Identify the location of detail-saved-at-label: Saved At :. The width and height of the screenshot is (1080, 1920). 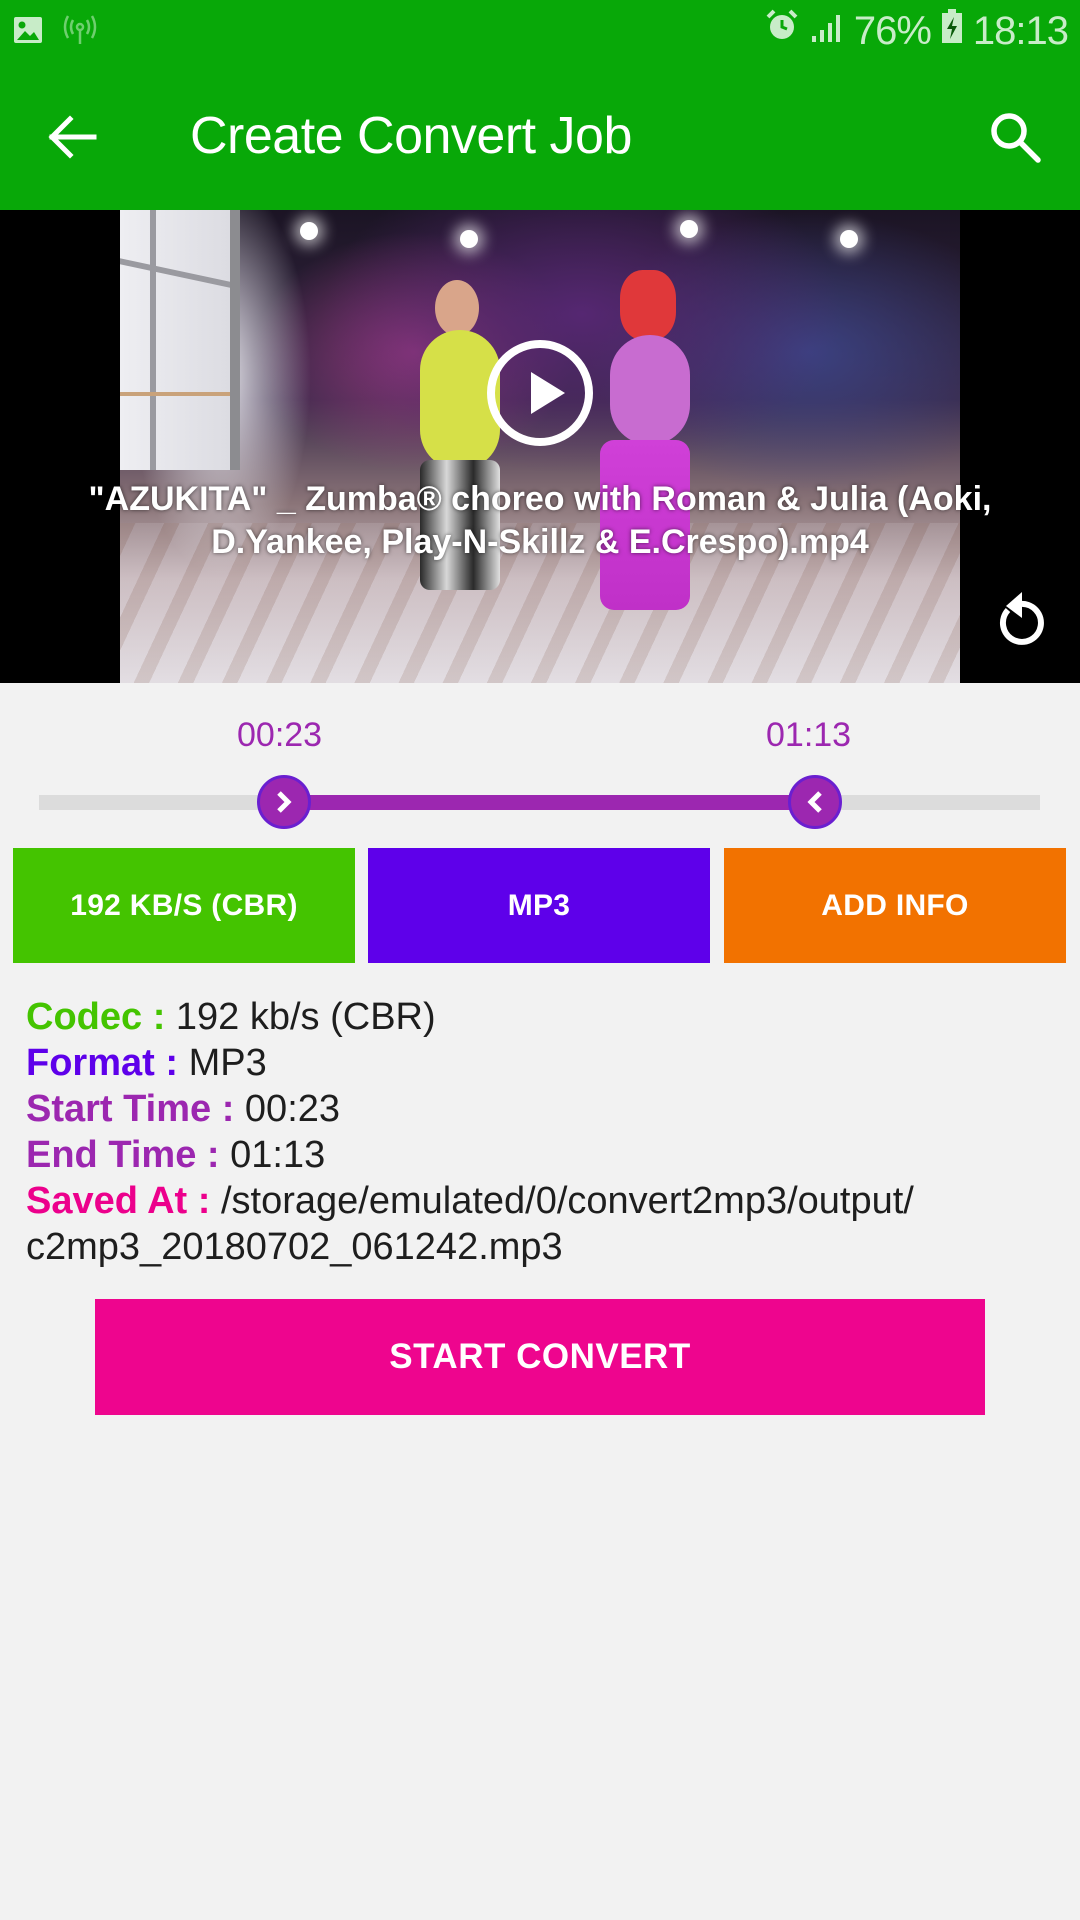
(123, 1201).